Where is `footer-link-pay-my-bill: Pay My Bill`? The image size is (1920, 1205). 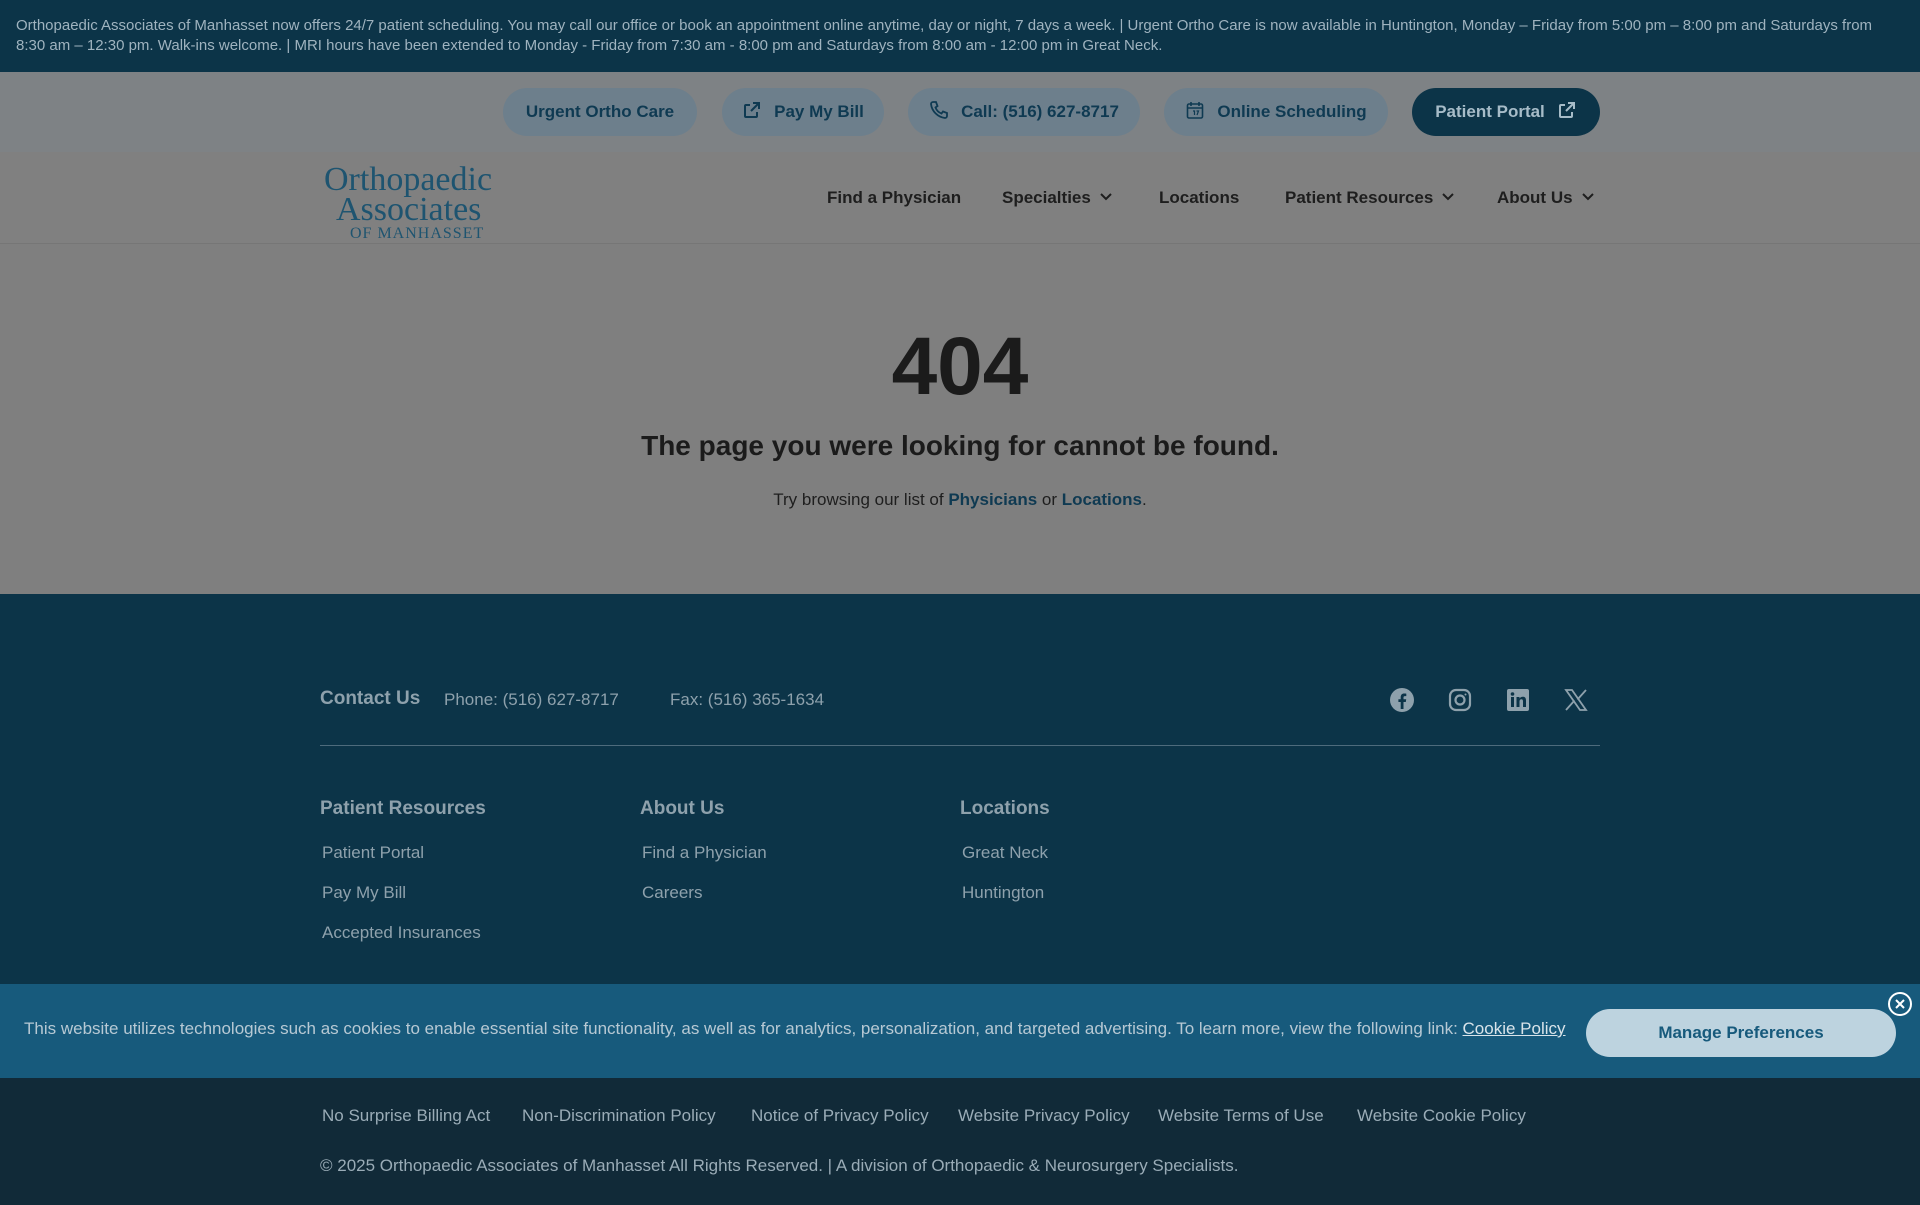
footer-link-pay-my-bill: Pay My Bill is located at coordinates (364, 893).